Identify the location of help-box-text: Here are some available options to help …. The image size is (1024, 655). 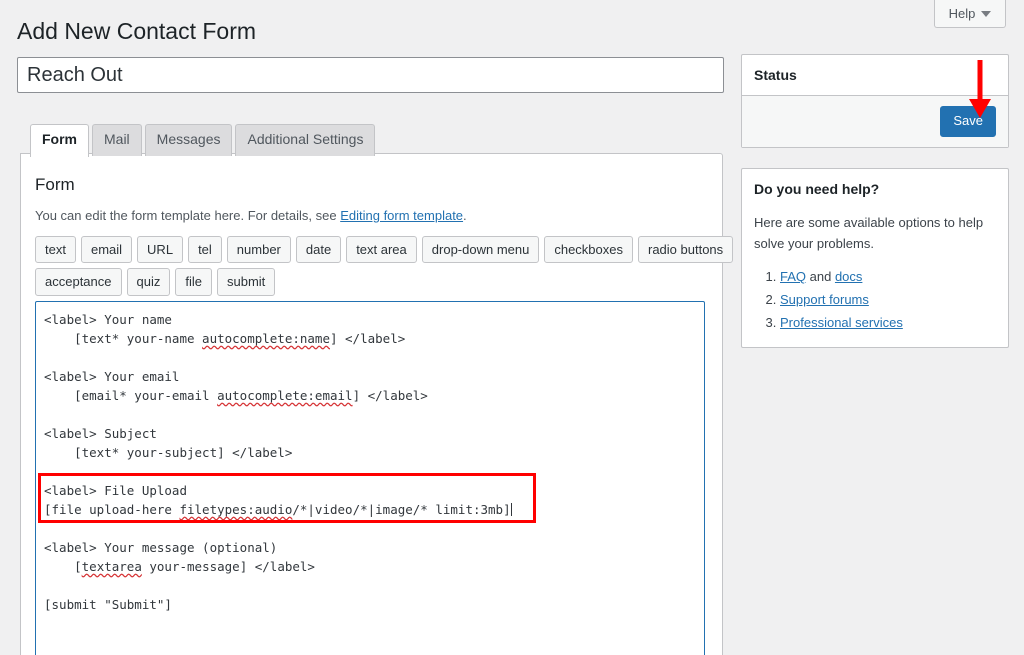
(869, 232).